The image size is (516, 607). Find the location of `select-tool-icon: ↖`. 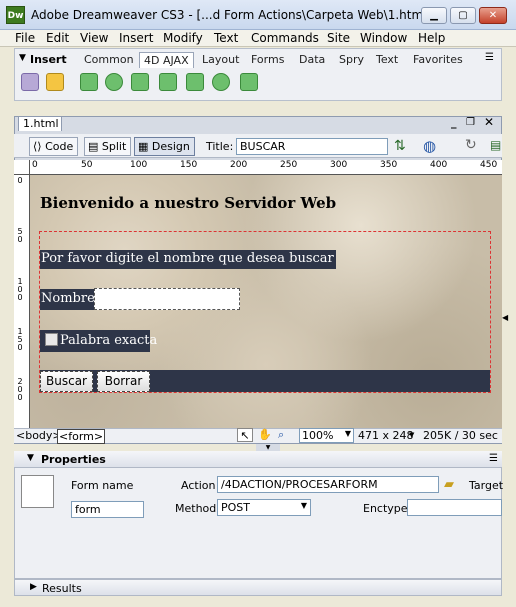

select-tool-icon: ↖ is located at coordinates (245, 435).